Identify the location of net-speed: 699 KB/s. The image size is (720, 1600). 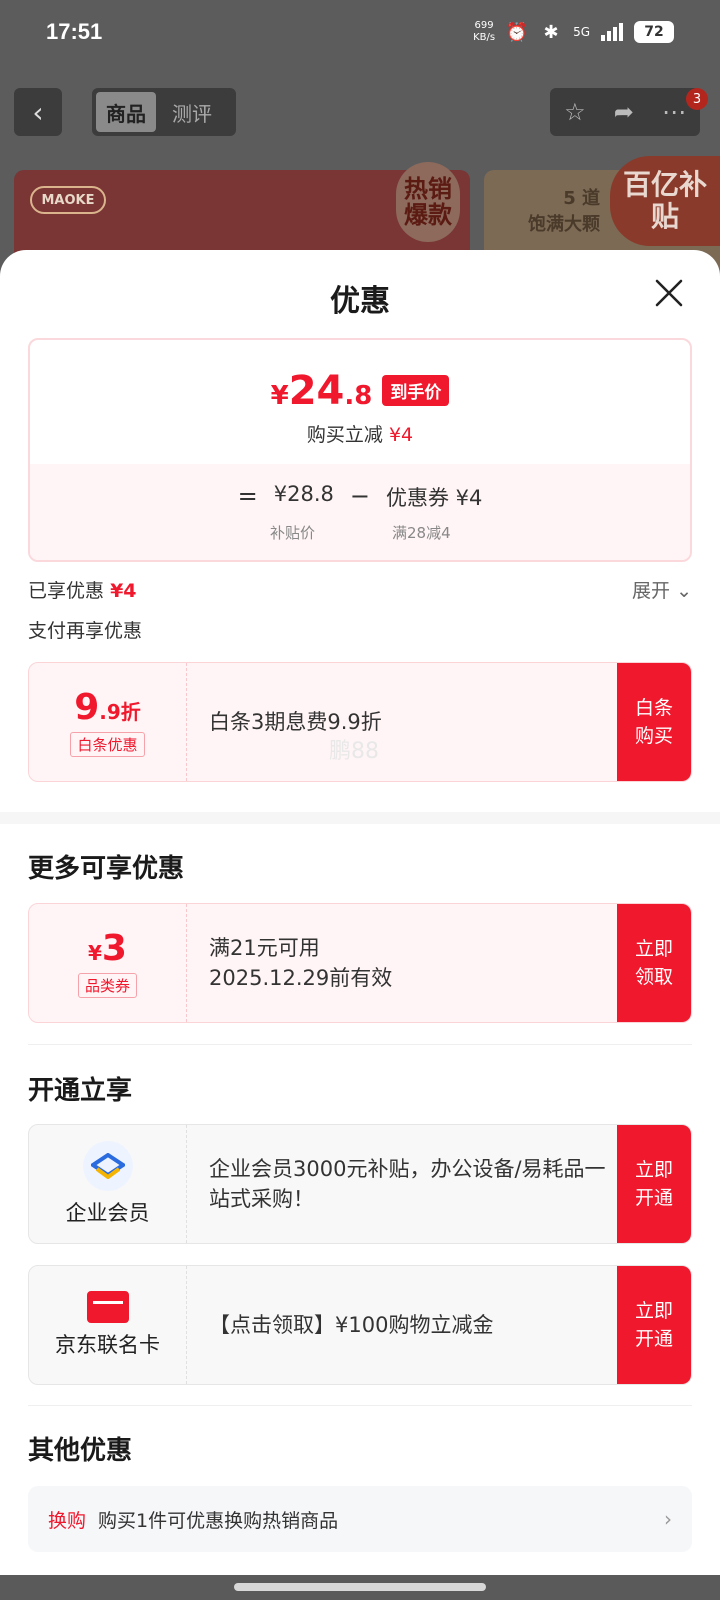
(484, 32).